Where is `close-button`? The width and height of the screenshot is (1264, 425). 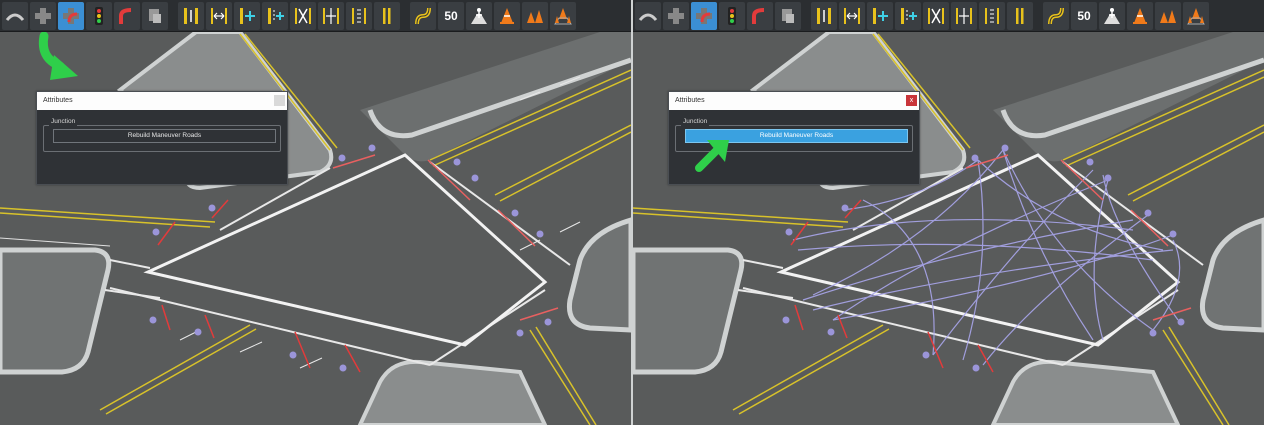
close-button is located at coordinates (279, 100).